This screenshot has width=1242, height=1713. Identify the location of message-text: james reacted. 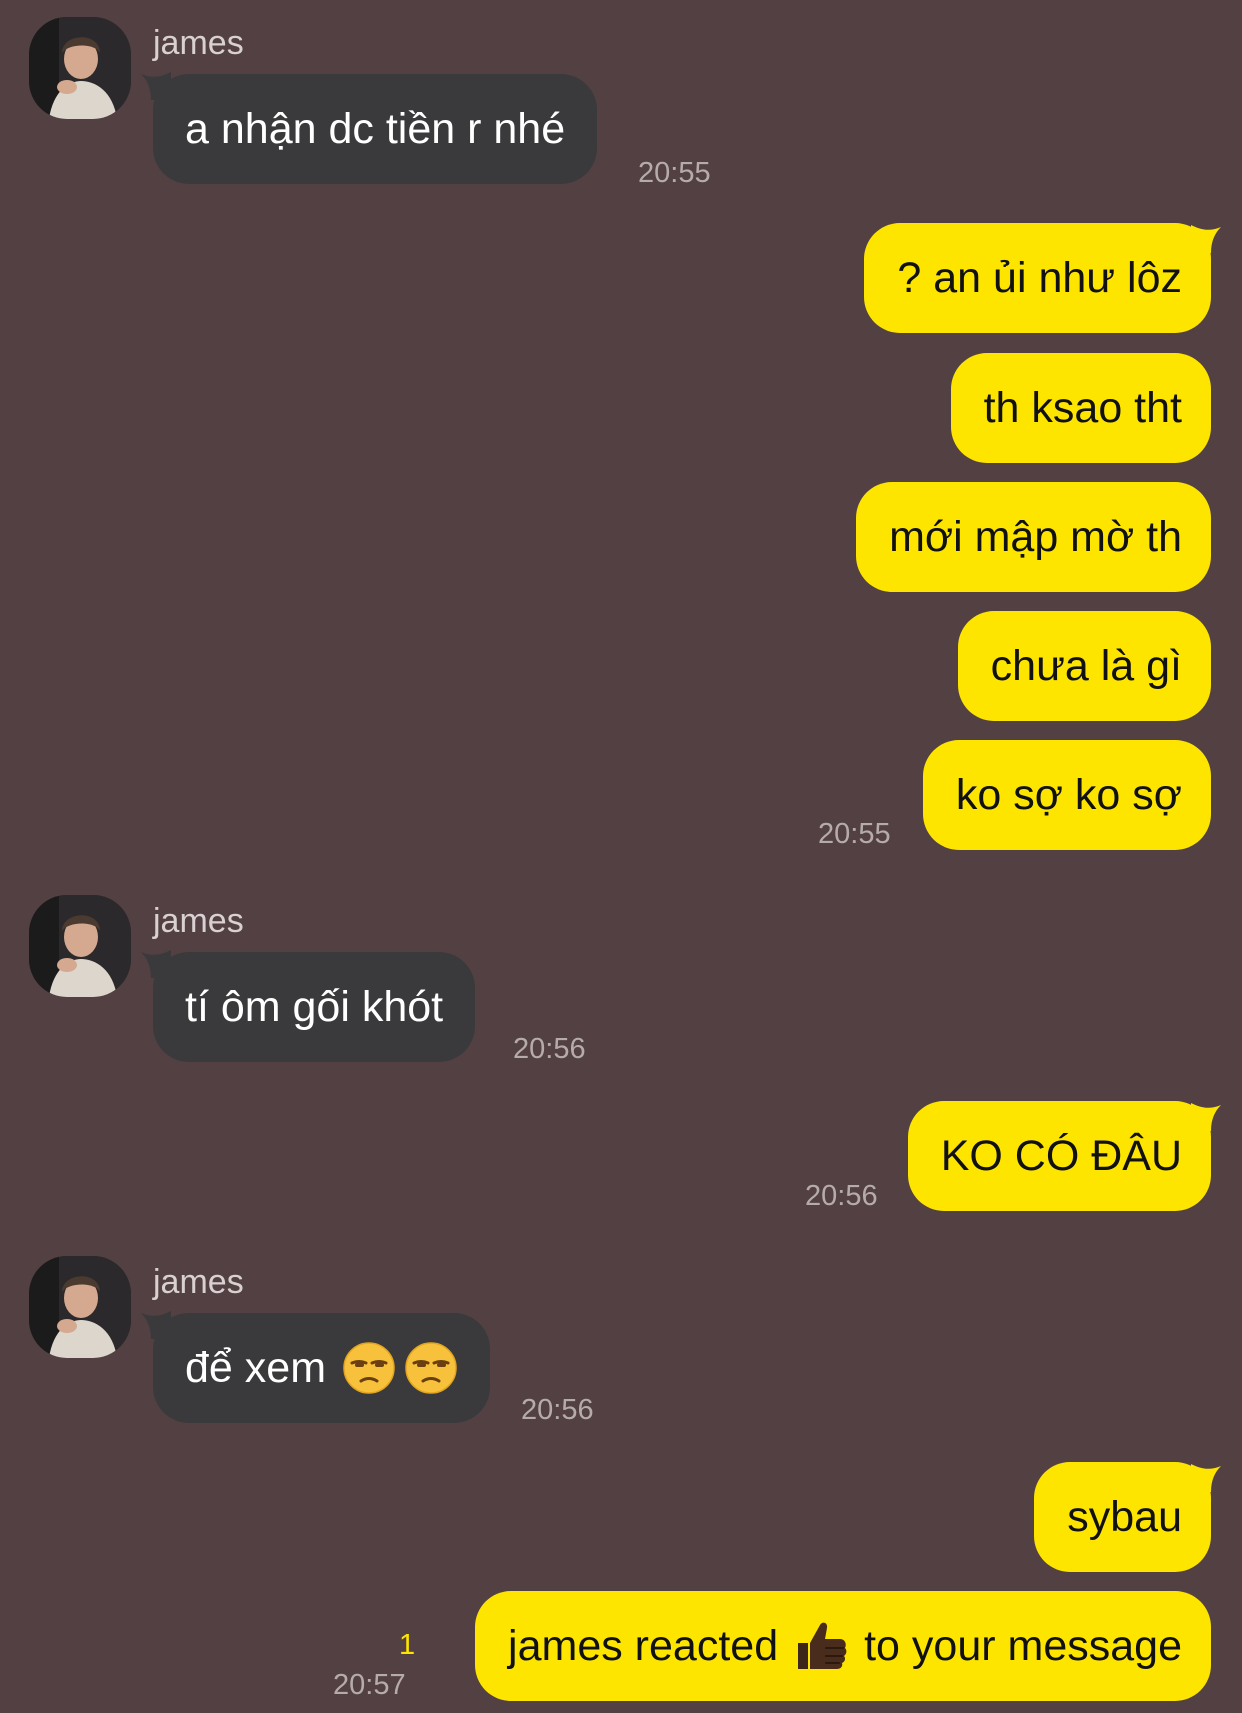
(643, 1645).